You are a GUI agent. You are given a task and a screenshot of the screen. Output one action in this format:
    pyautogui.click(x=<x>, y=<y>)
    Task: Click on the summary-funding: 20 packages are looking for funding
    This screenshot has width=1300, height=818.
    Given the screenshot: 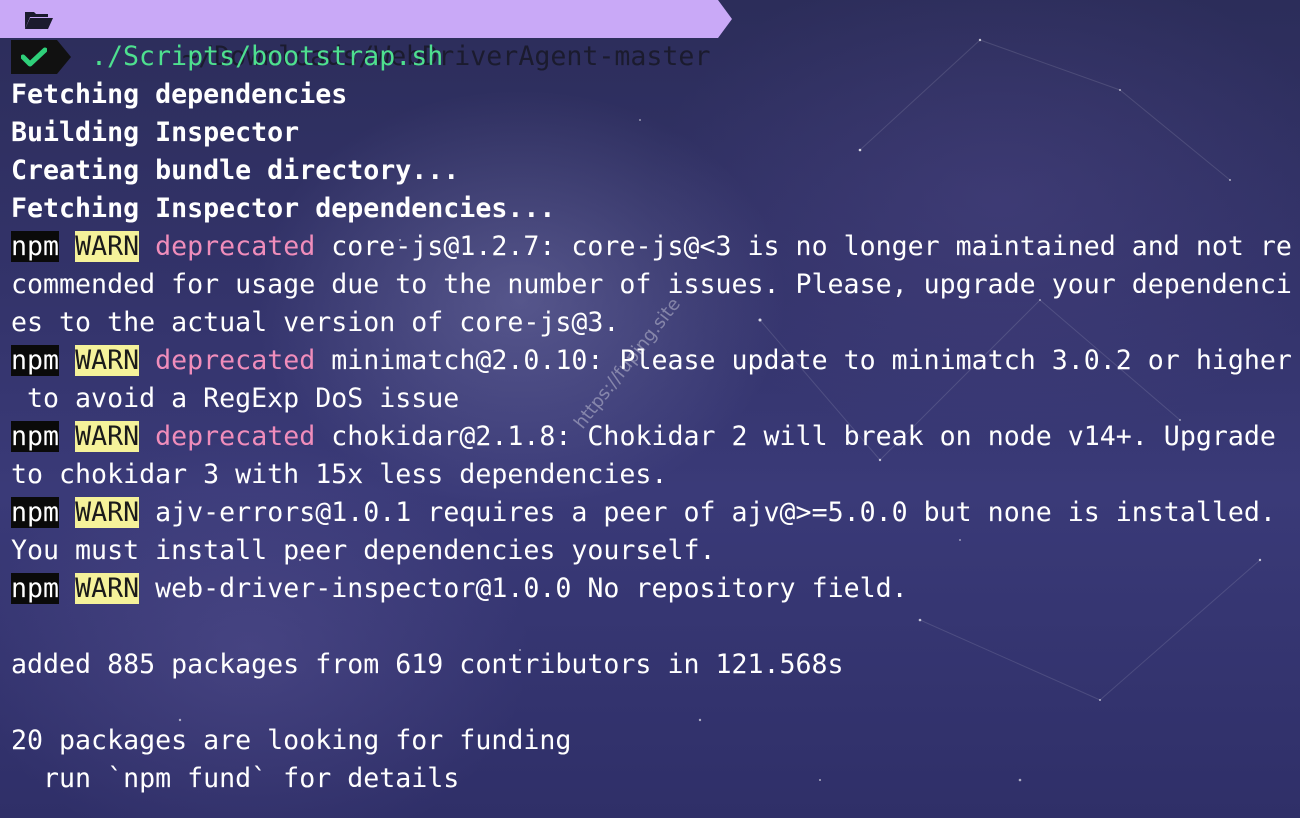 What is the action you would take?
    pyautogui.click(x=291, y=740)
    